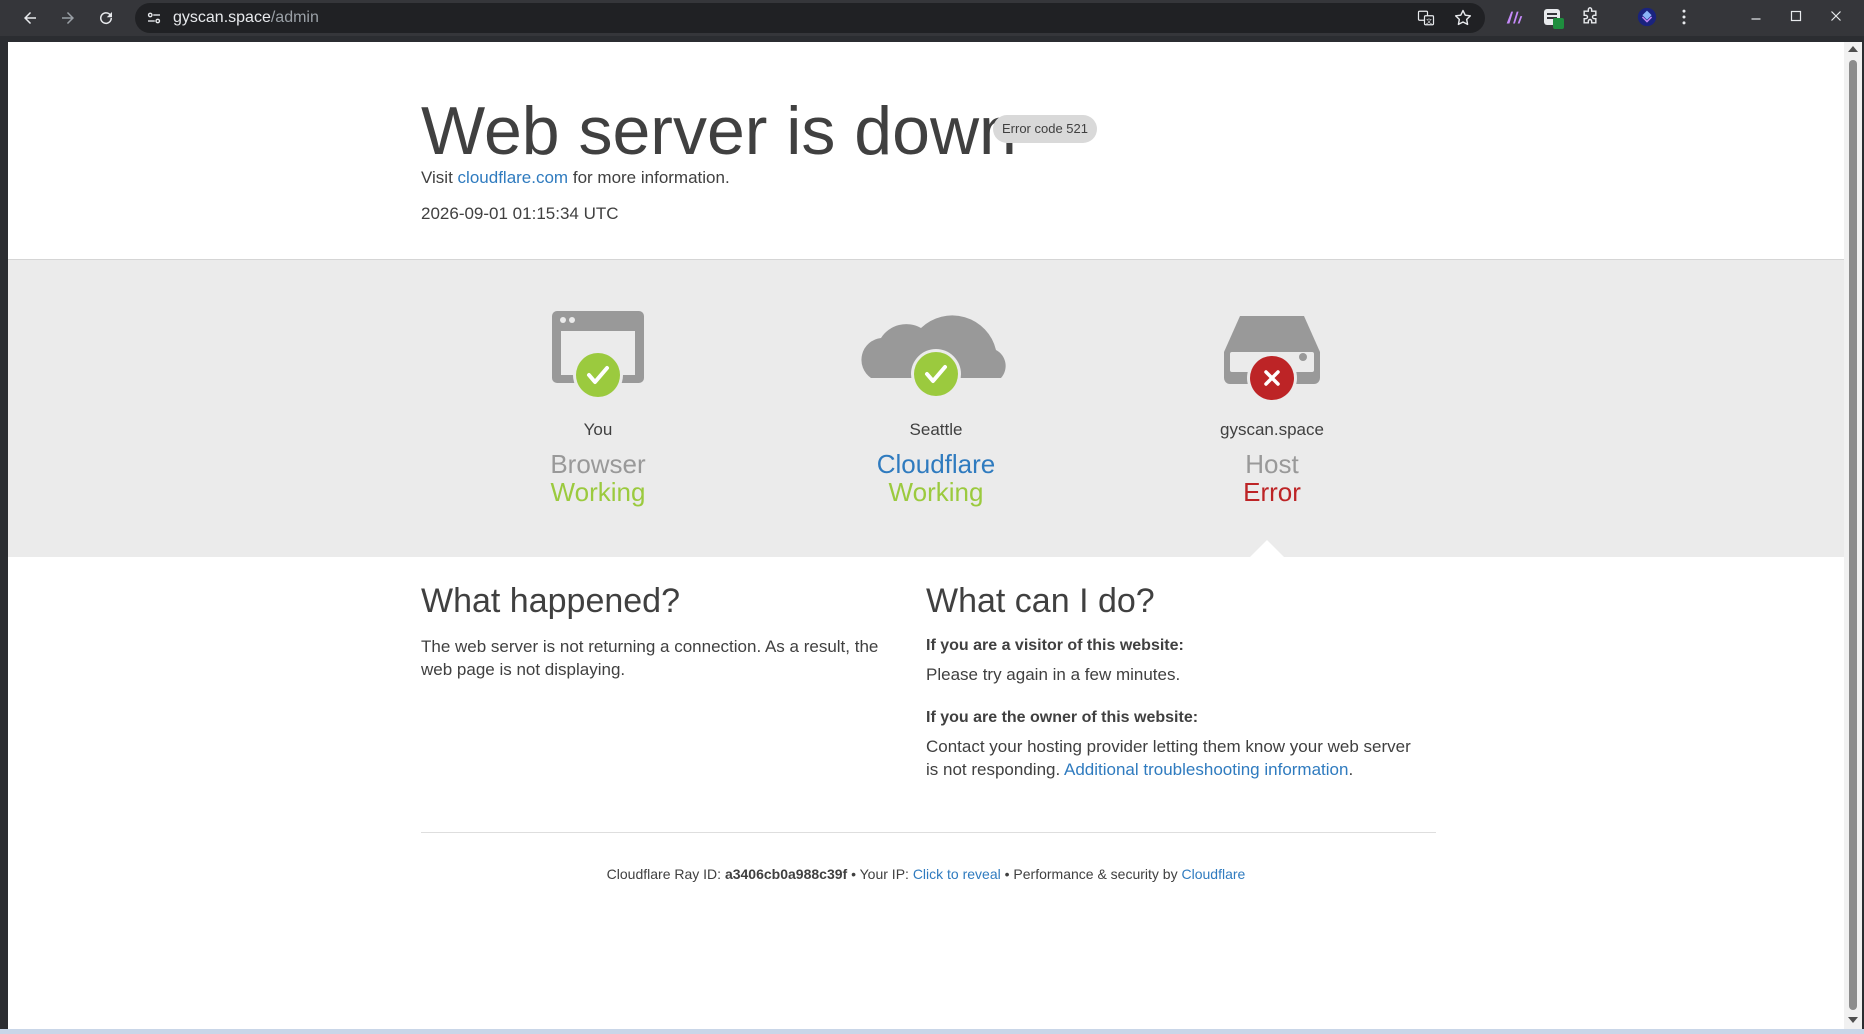 The image size is (1864, 1034). Describe the element at coordinates (1853, 1020) in the screenshot. I see `scroll-down-arrow-icon` at that location.